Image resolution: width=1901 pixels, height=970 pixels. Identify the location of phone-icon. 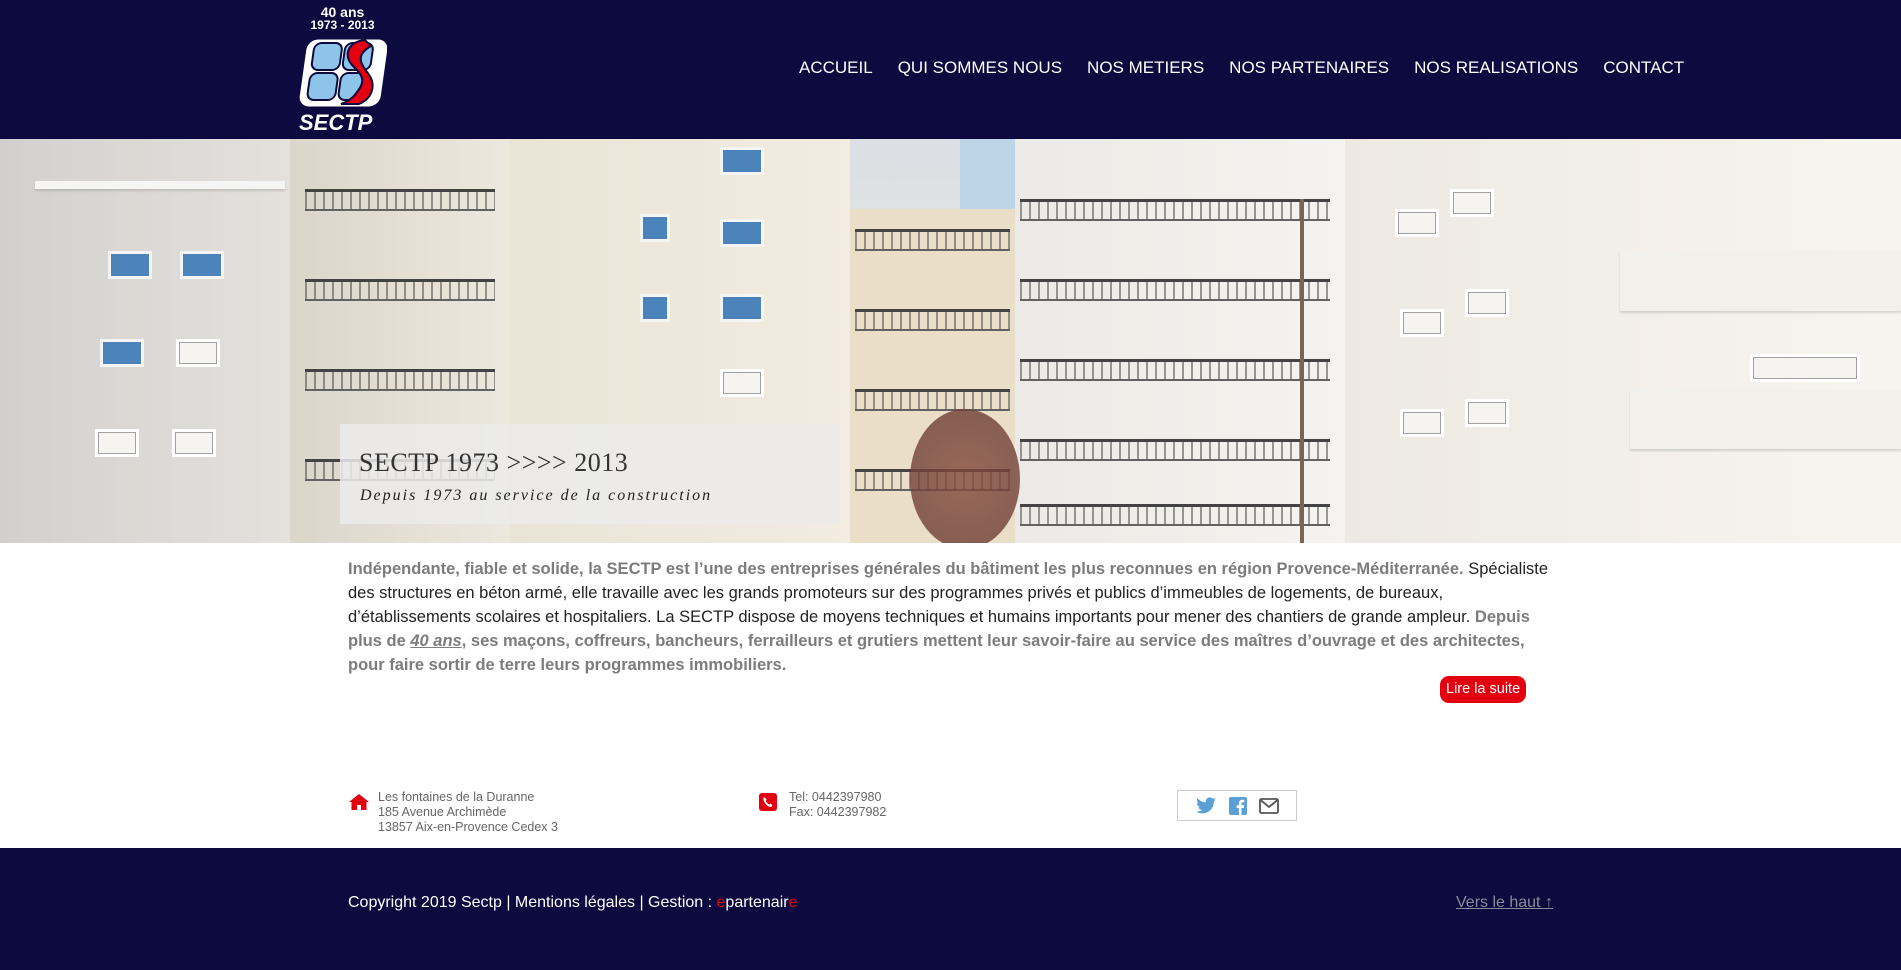
(768, 802).